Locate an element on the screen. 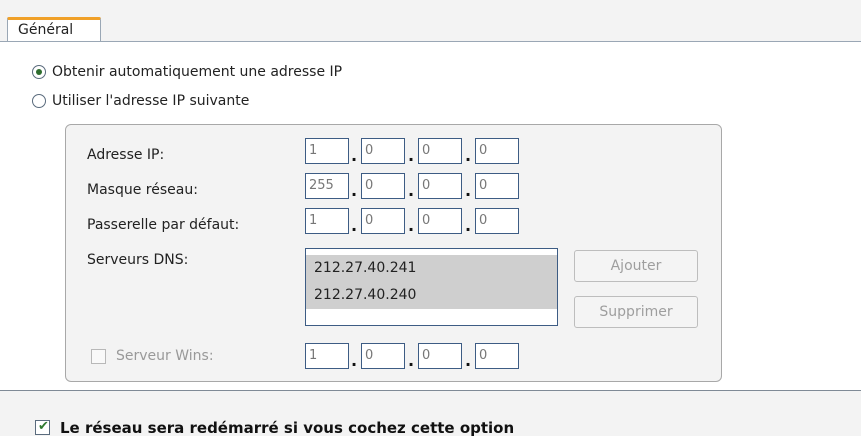 The width and height of the screenshot is (861, 436). checkmark-icon: ✔ is located at coordinates (43, 426).